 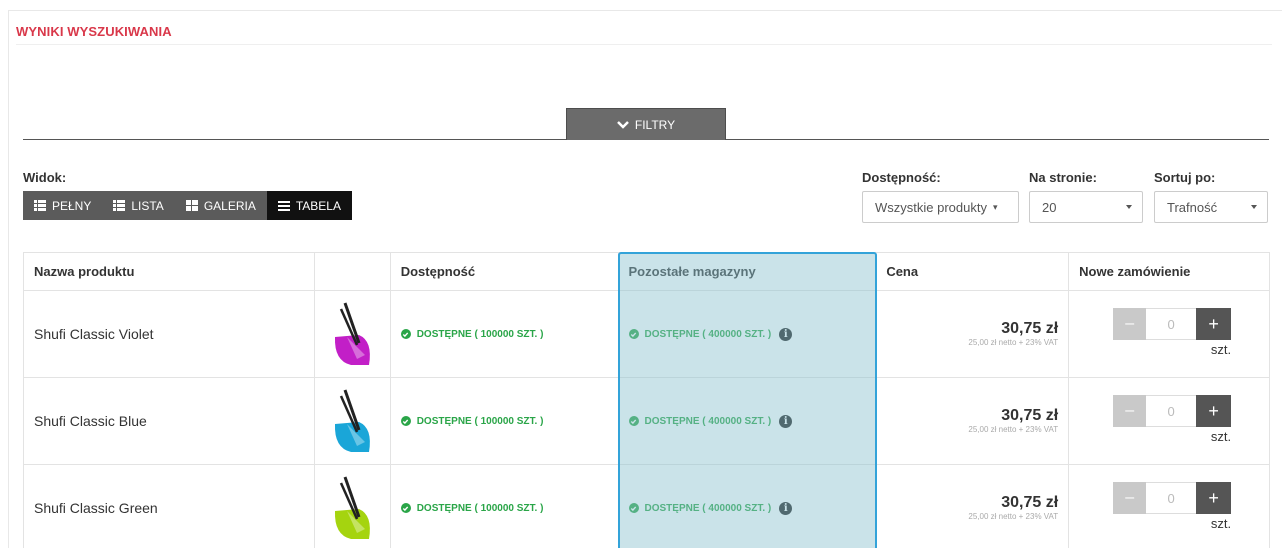 What do you see at coordinates (1063, 177) in the screenshot?
I see `per-page-label: Na stronie:` at bounding box center [1063, 177].